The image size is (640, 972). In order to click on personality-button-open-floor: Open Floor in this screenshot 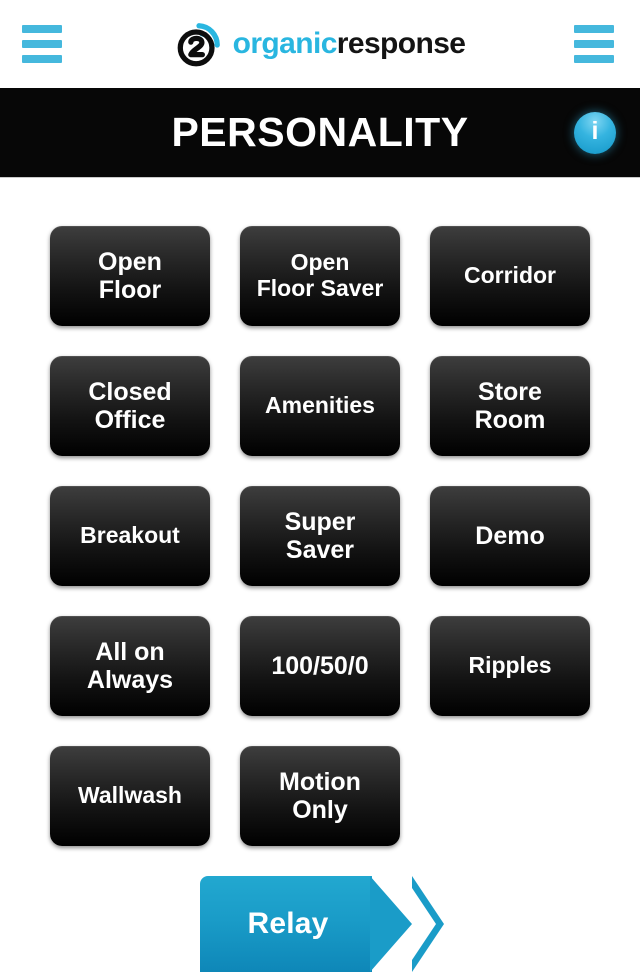, I will do `click(130, 276)`.